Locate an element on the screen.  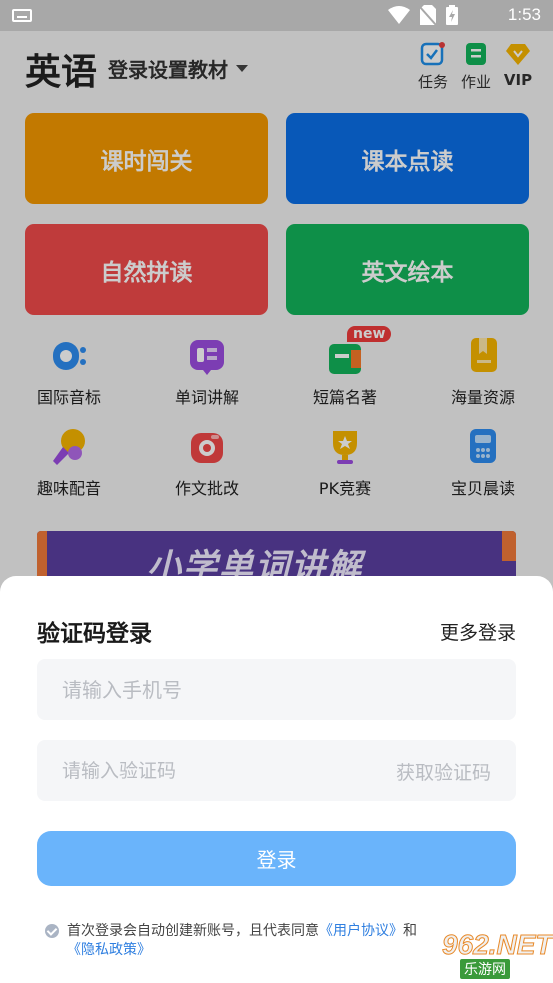
privacy-policy-link: 《隐私政策》 is located at coordinates (109, 950).